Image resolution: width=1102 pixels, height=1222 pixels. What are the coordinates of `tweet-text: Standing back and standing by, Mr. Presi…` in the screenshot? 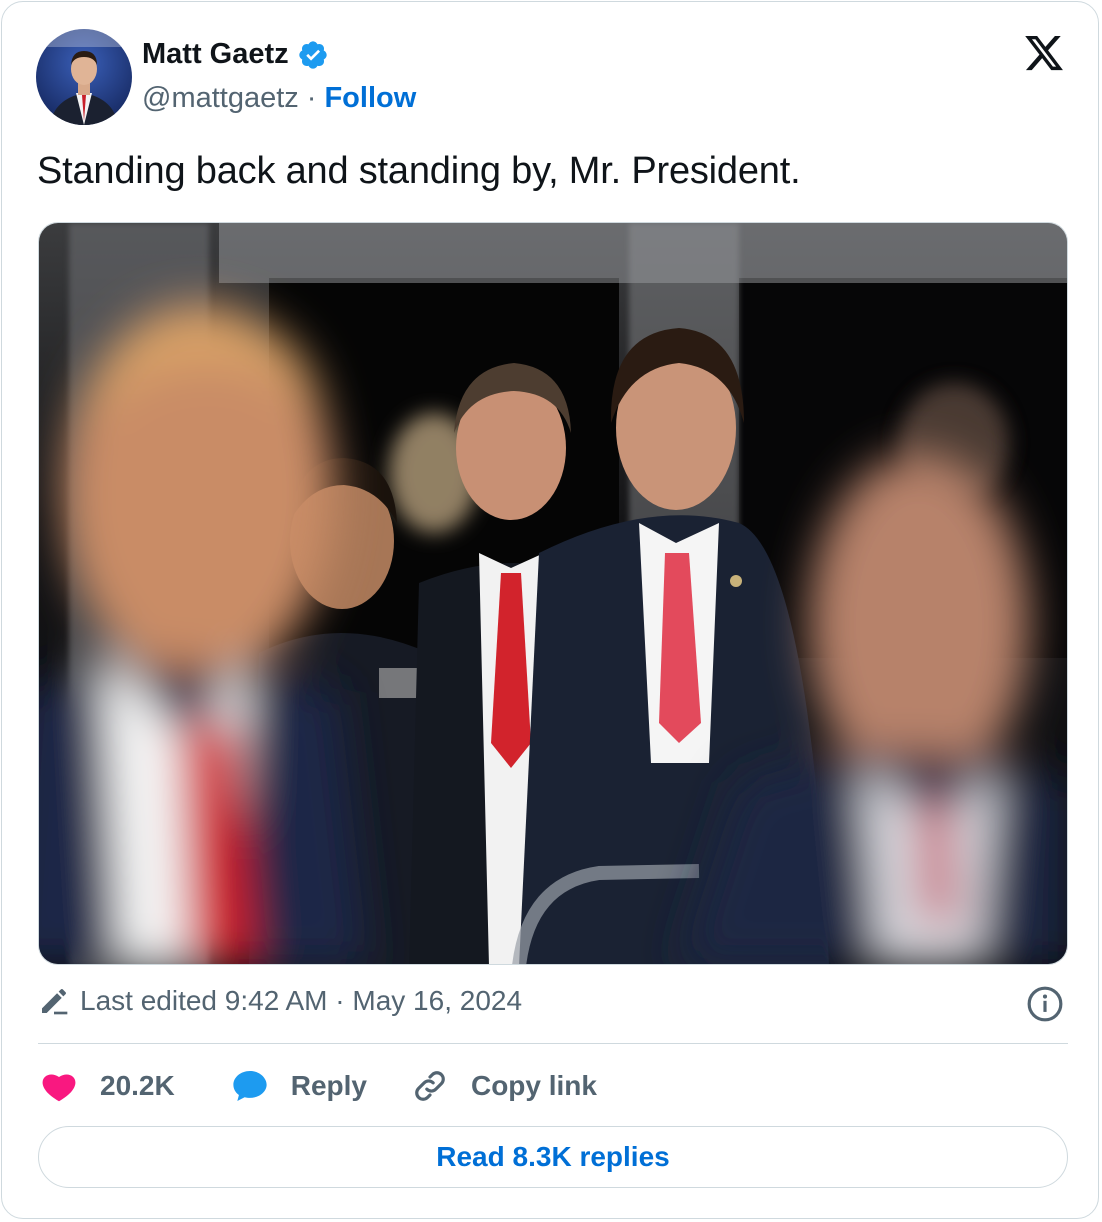 It's located at (419, 171).